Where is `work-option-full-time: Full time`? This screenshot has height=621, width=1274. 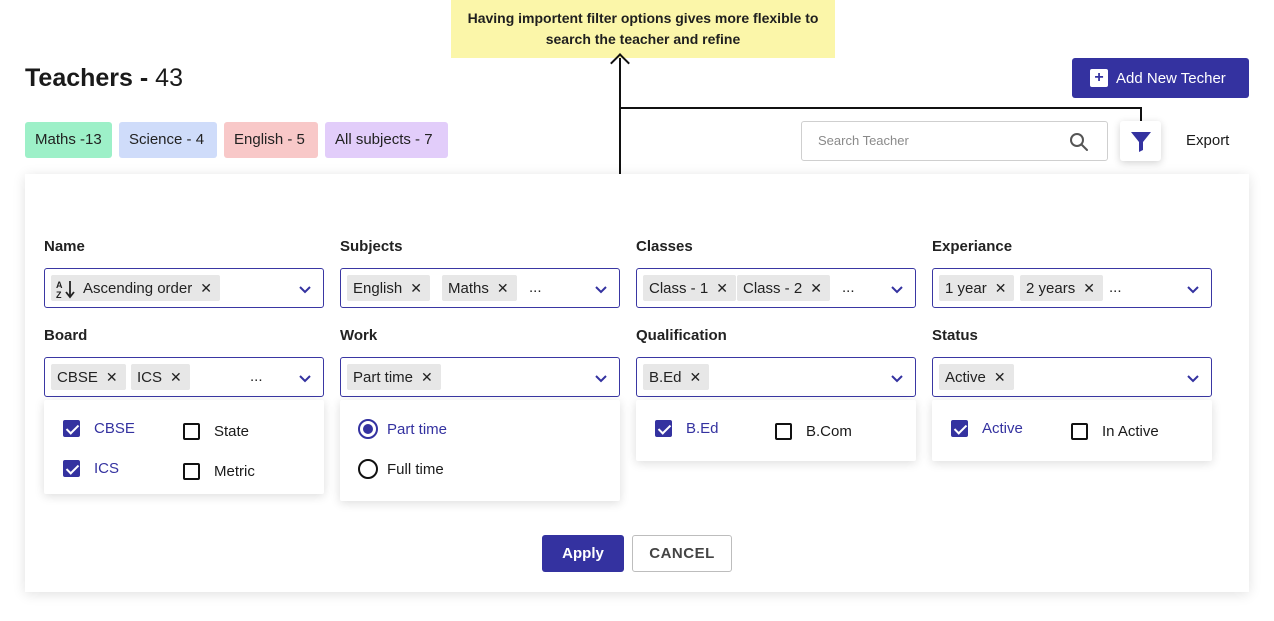 work-option-full-time: Full time is located at coordinates (401, 469).